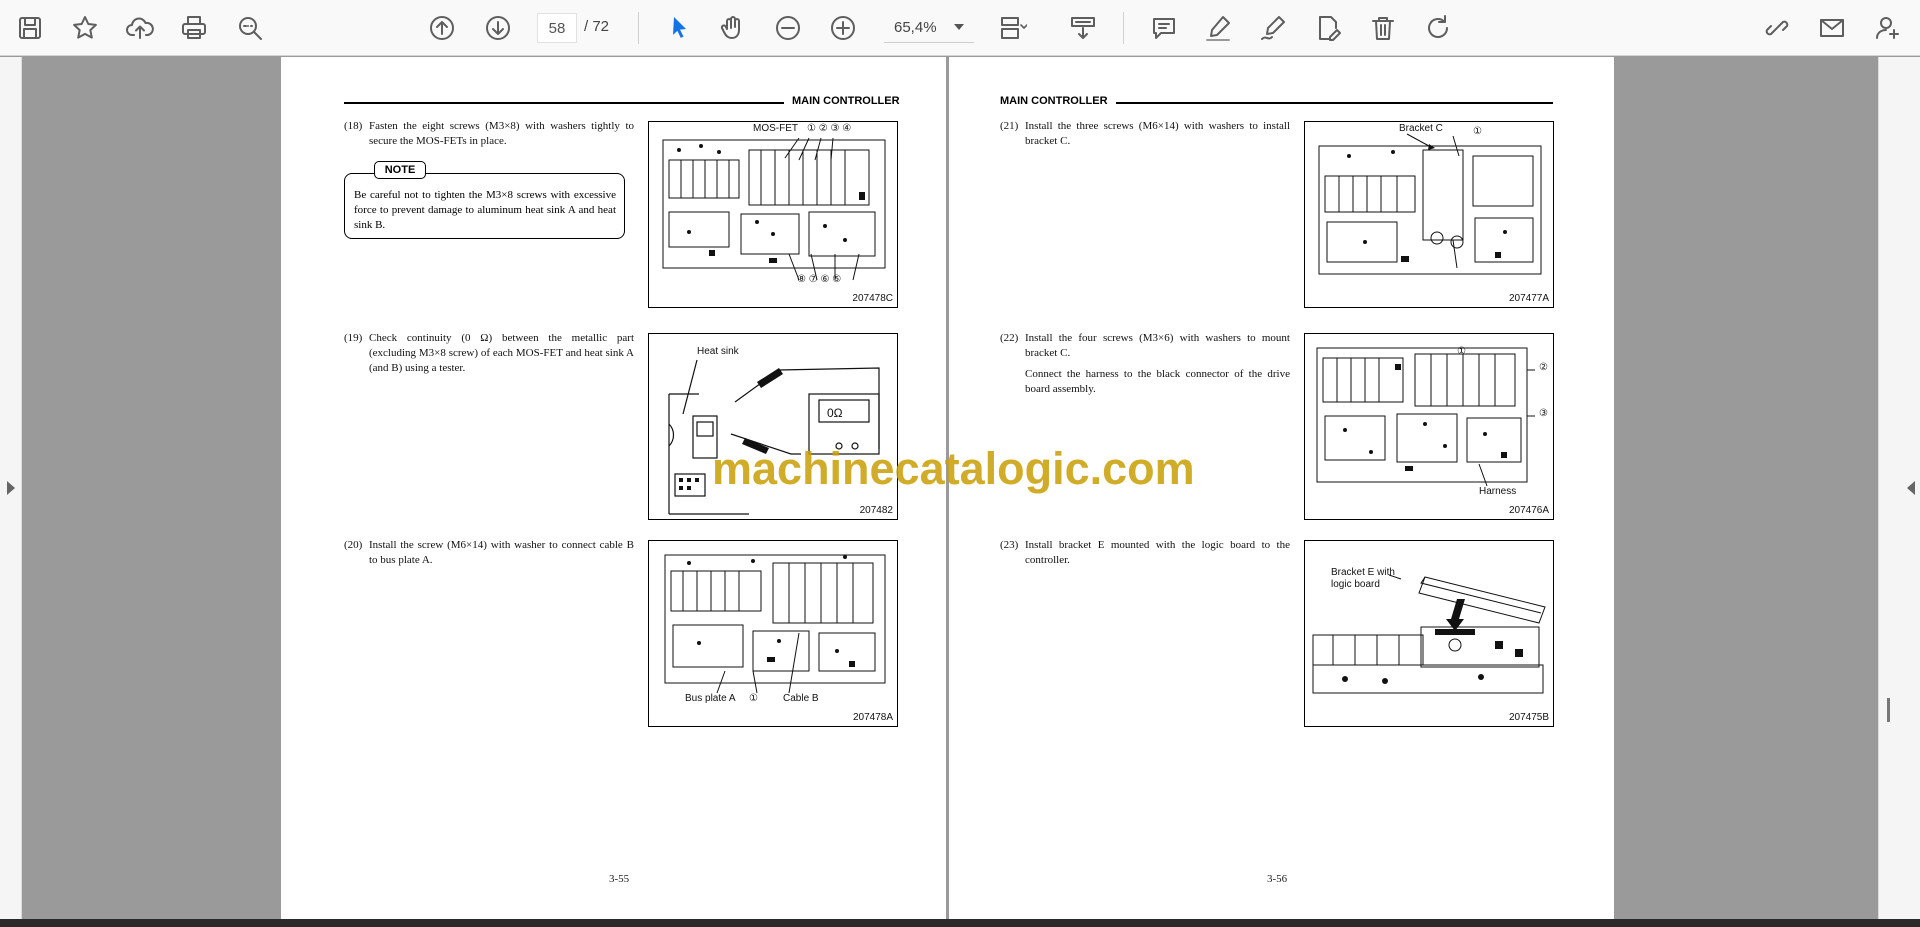 The image size is (1920, 927). What do you see at coordinates (1273, 28) in the screenshot?
I see `sign-icon` at bounding box center [1273, 28].